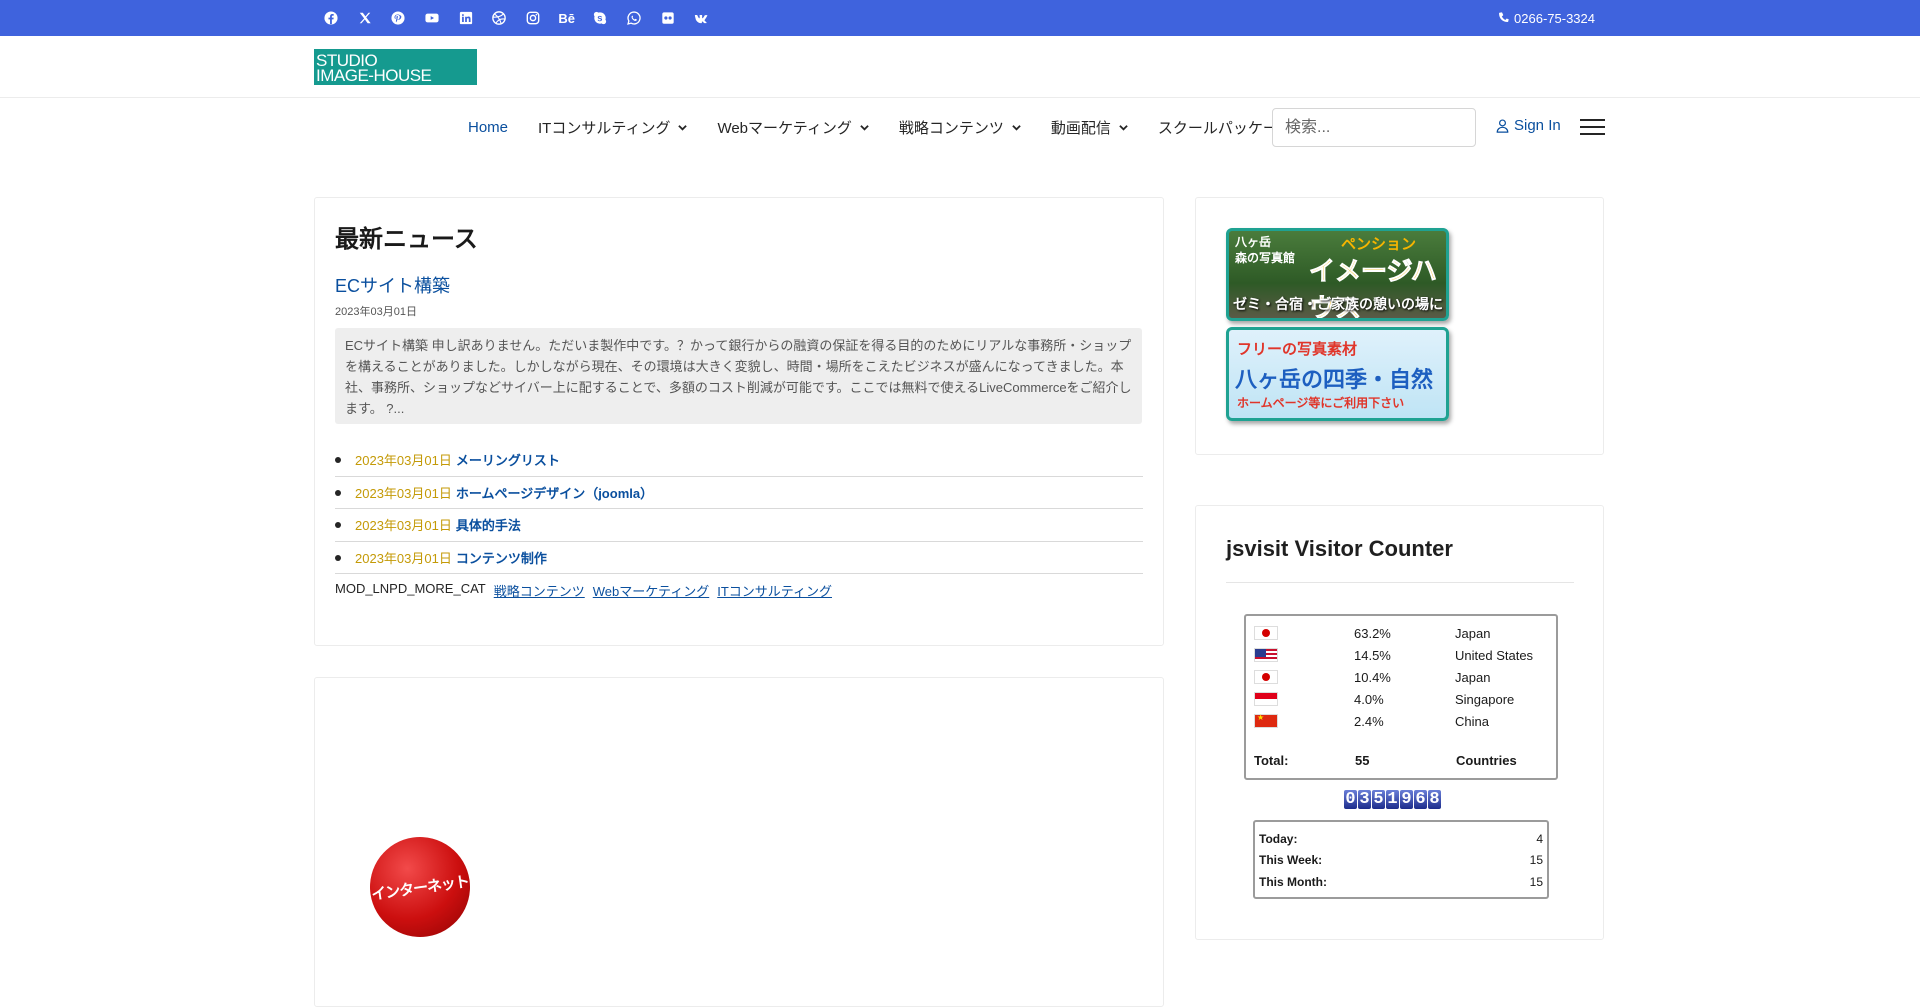 This screenshot has width=1920, height=1007. Describe the element at coordinates (1420, 799) in the screenshot. I see `counter-digit: 6` at that location.